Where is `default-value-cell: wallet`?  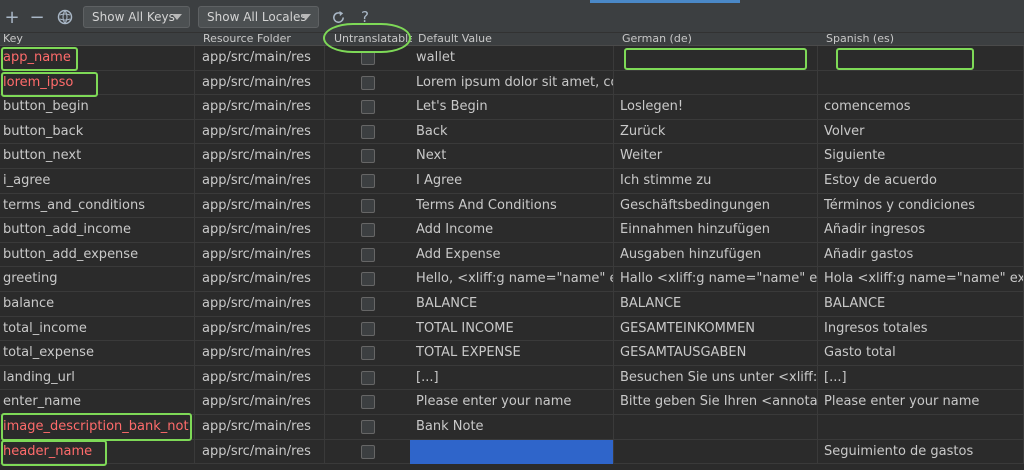 default-value-cell: wallet is located at coordinates (512, 58).